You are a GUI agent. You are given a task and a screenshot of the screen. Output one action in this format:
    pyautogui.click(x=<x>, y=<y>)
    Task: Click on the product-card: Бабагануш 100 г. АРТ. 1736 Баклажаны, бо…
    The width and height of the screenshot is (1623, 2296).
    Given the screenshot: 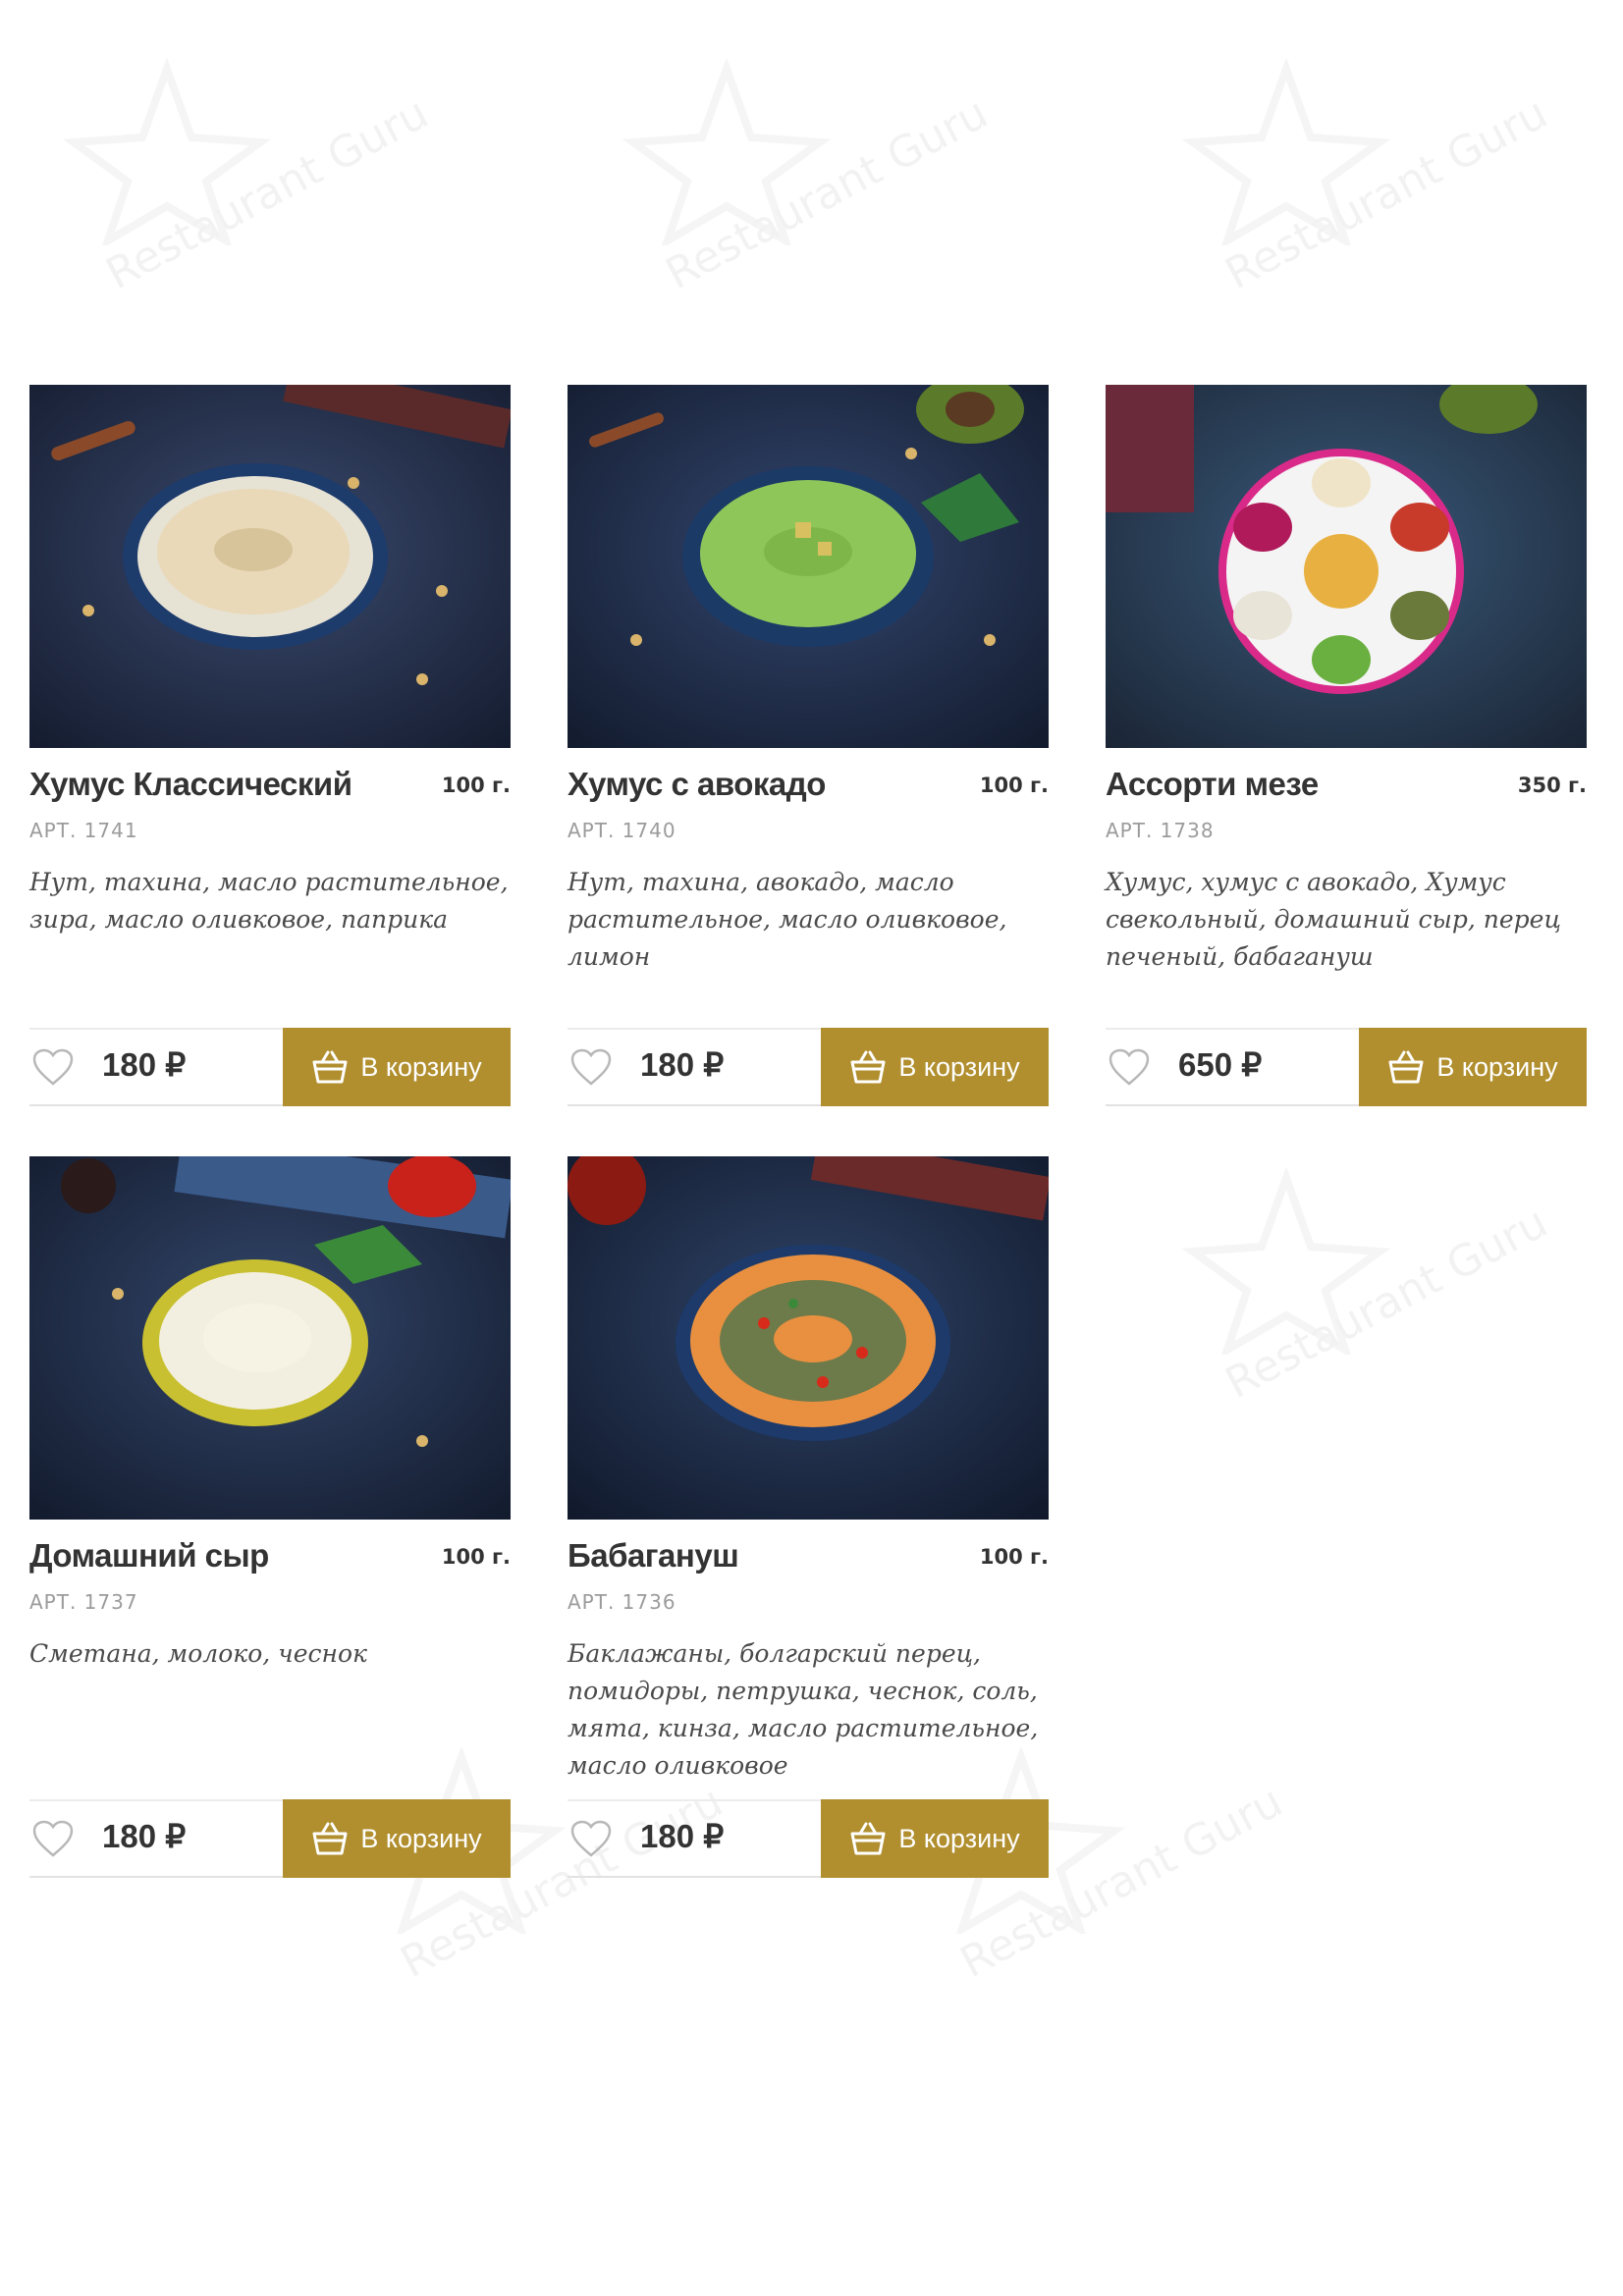 What is the action you would take?
    pyautogui.click(x=808, y=1517)
    